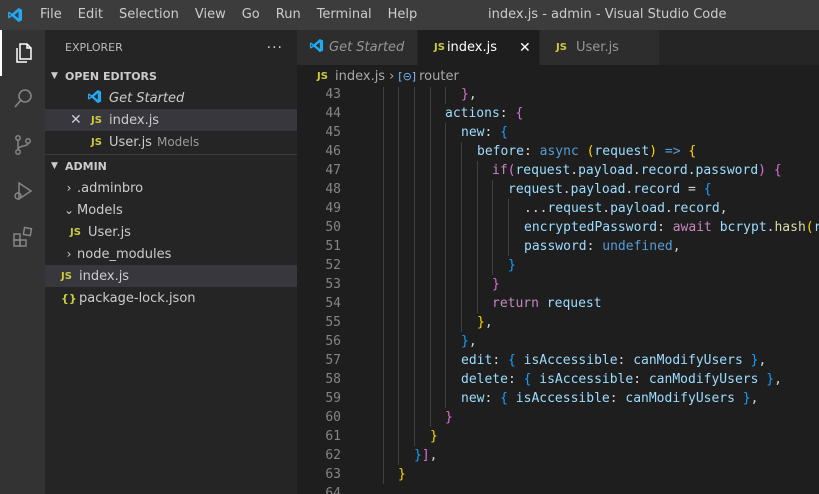 The height and width of the screenshot is (494, 819). I want to click on source-control-icon, so click(22, 145).